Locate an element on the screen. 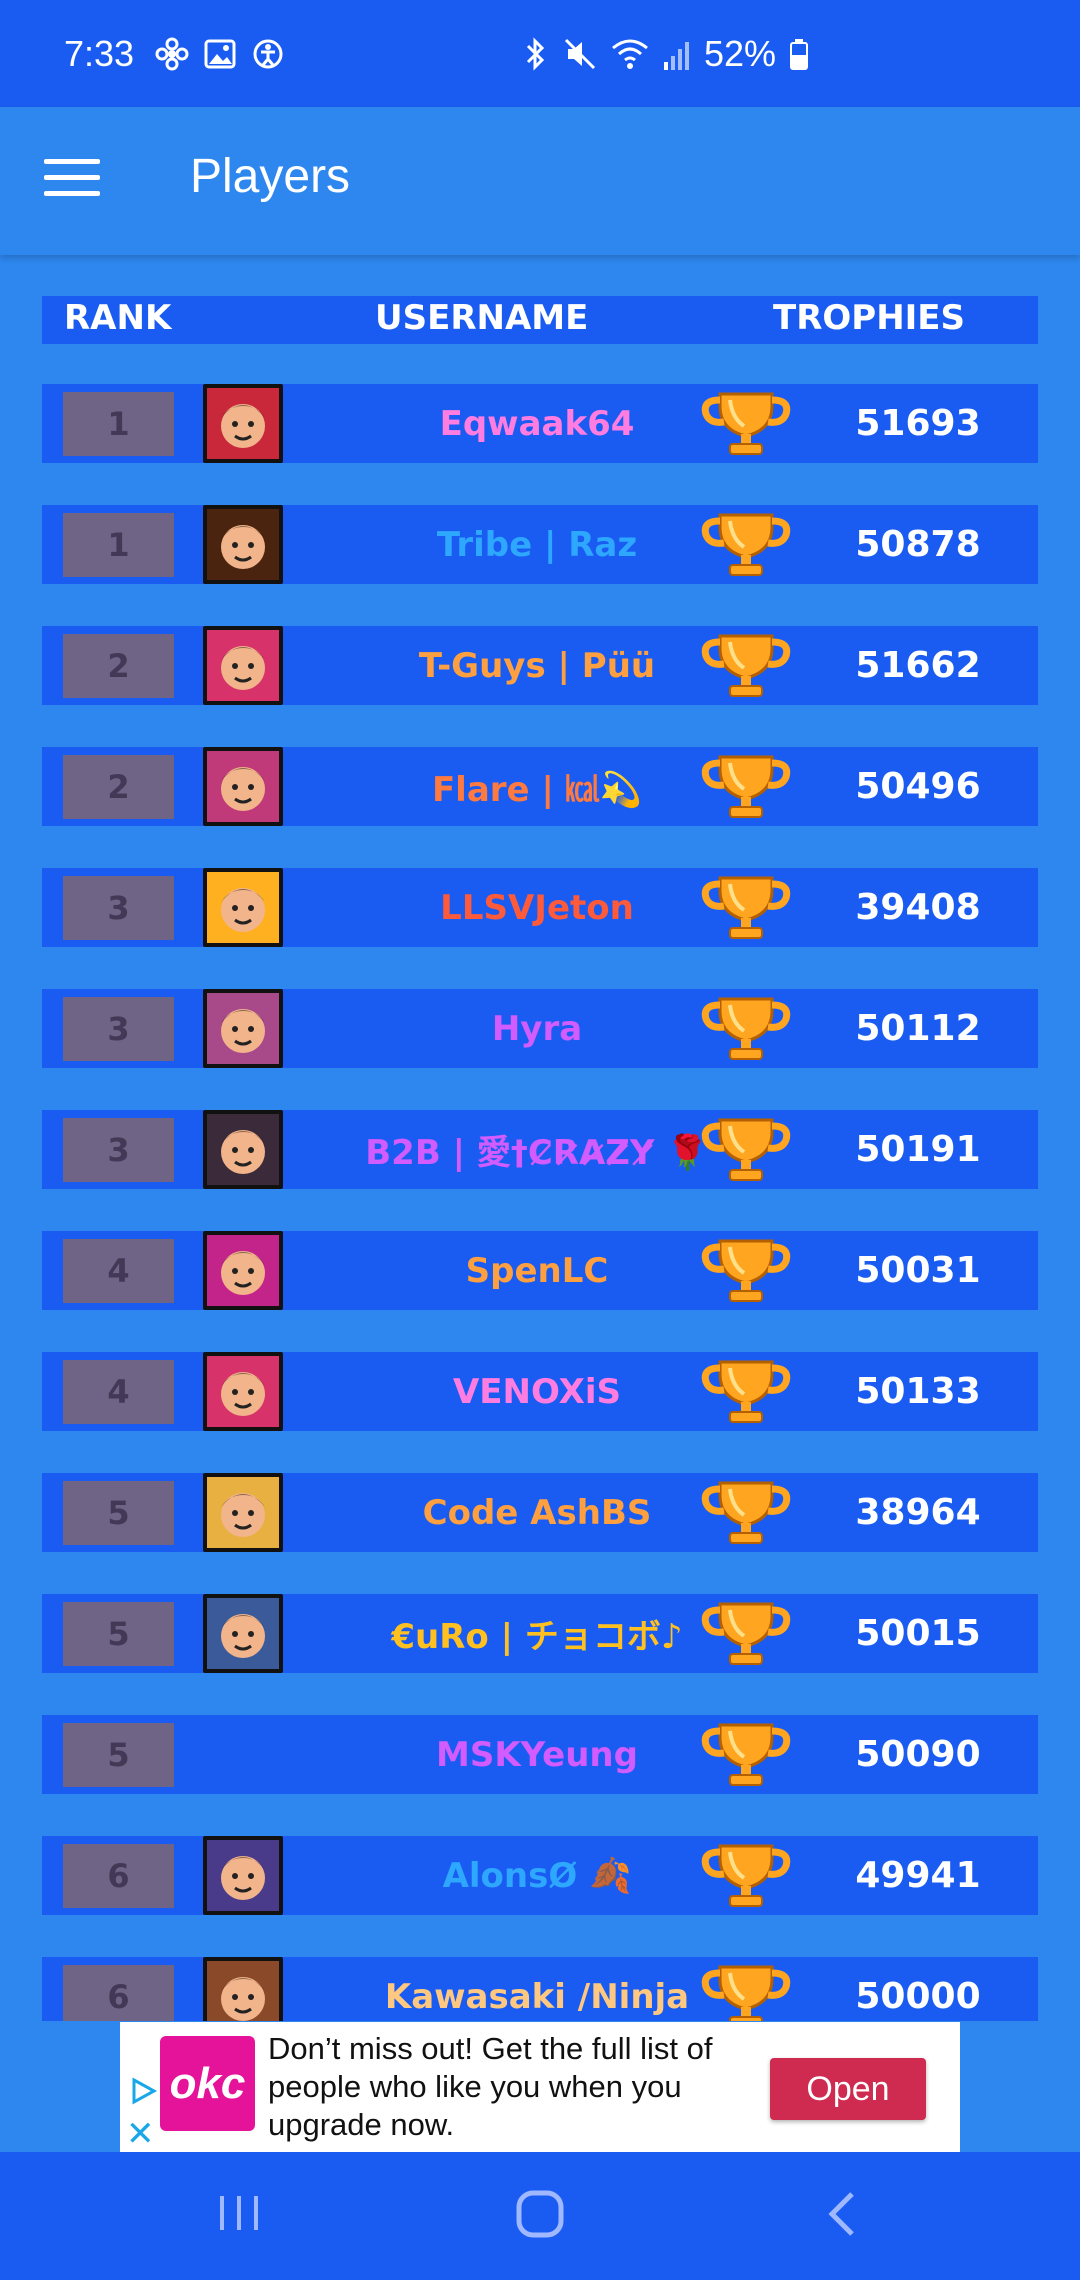  recents-icon is located at coordinates (239, 2213).